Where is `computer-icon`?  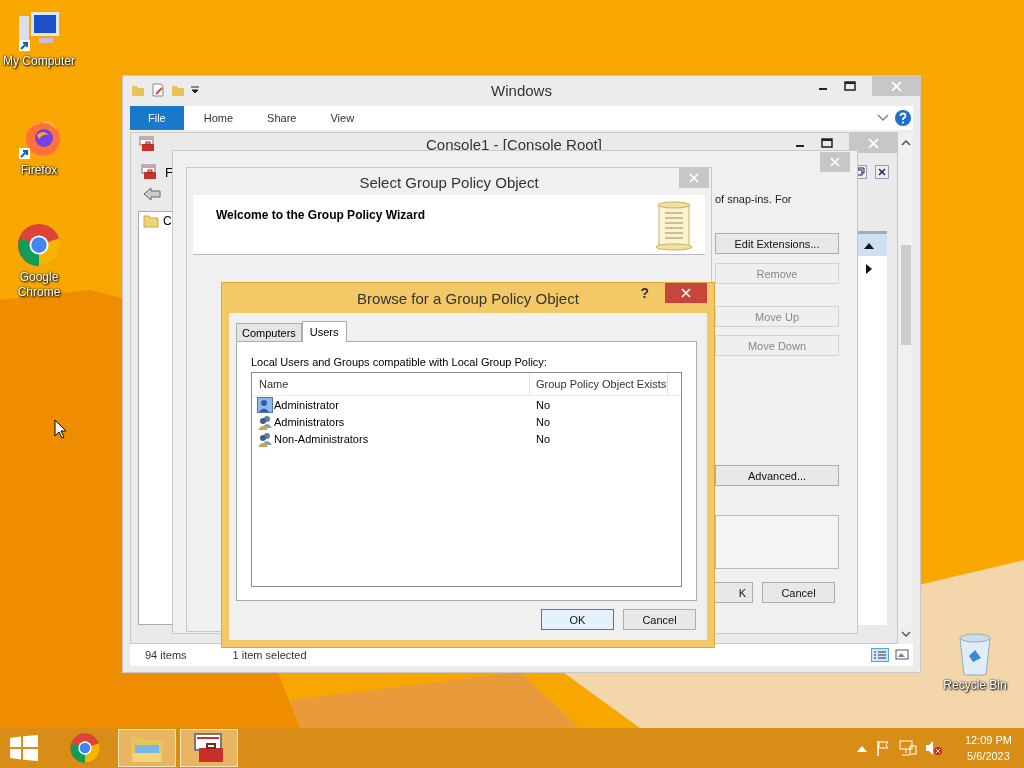
computer-icon is located at coordinates (39, 31).